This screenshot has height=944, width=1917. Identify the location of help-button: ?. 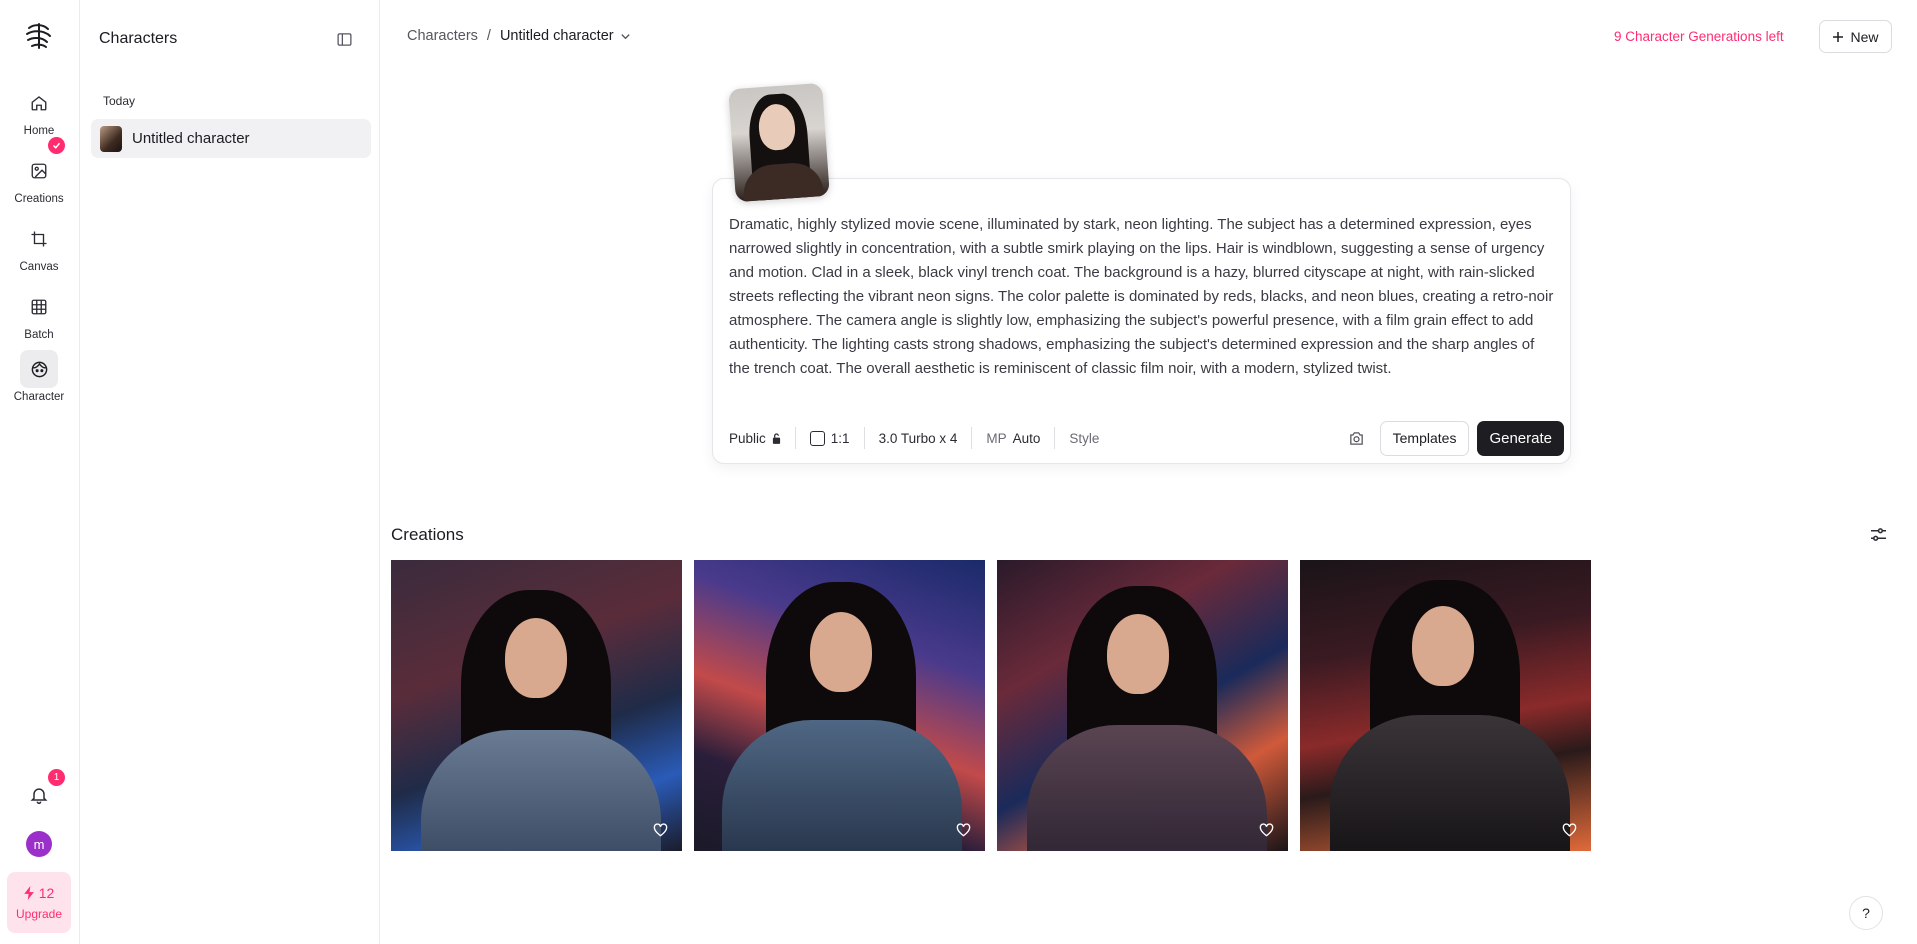
(1866, 913).